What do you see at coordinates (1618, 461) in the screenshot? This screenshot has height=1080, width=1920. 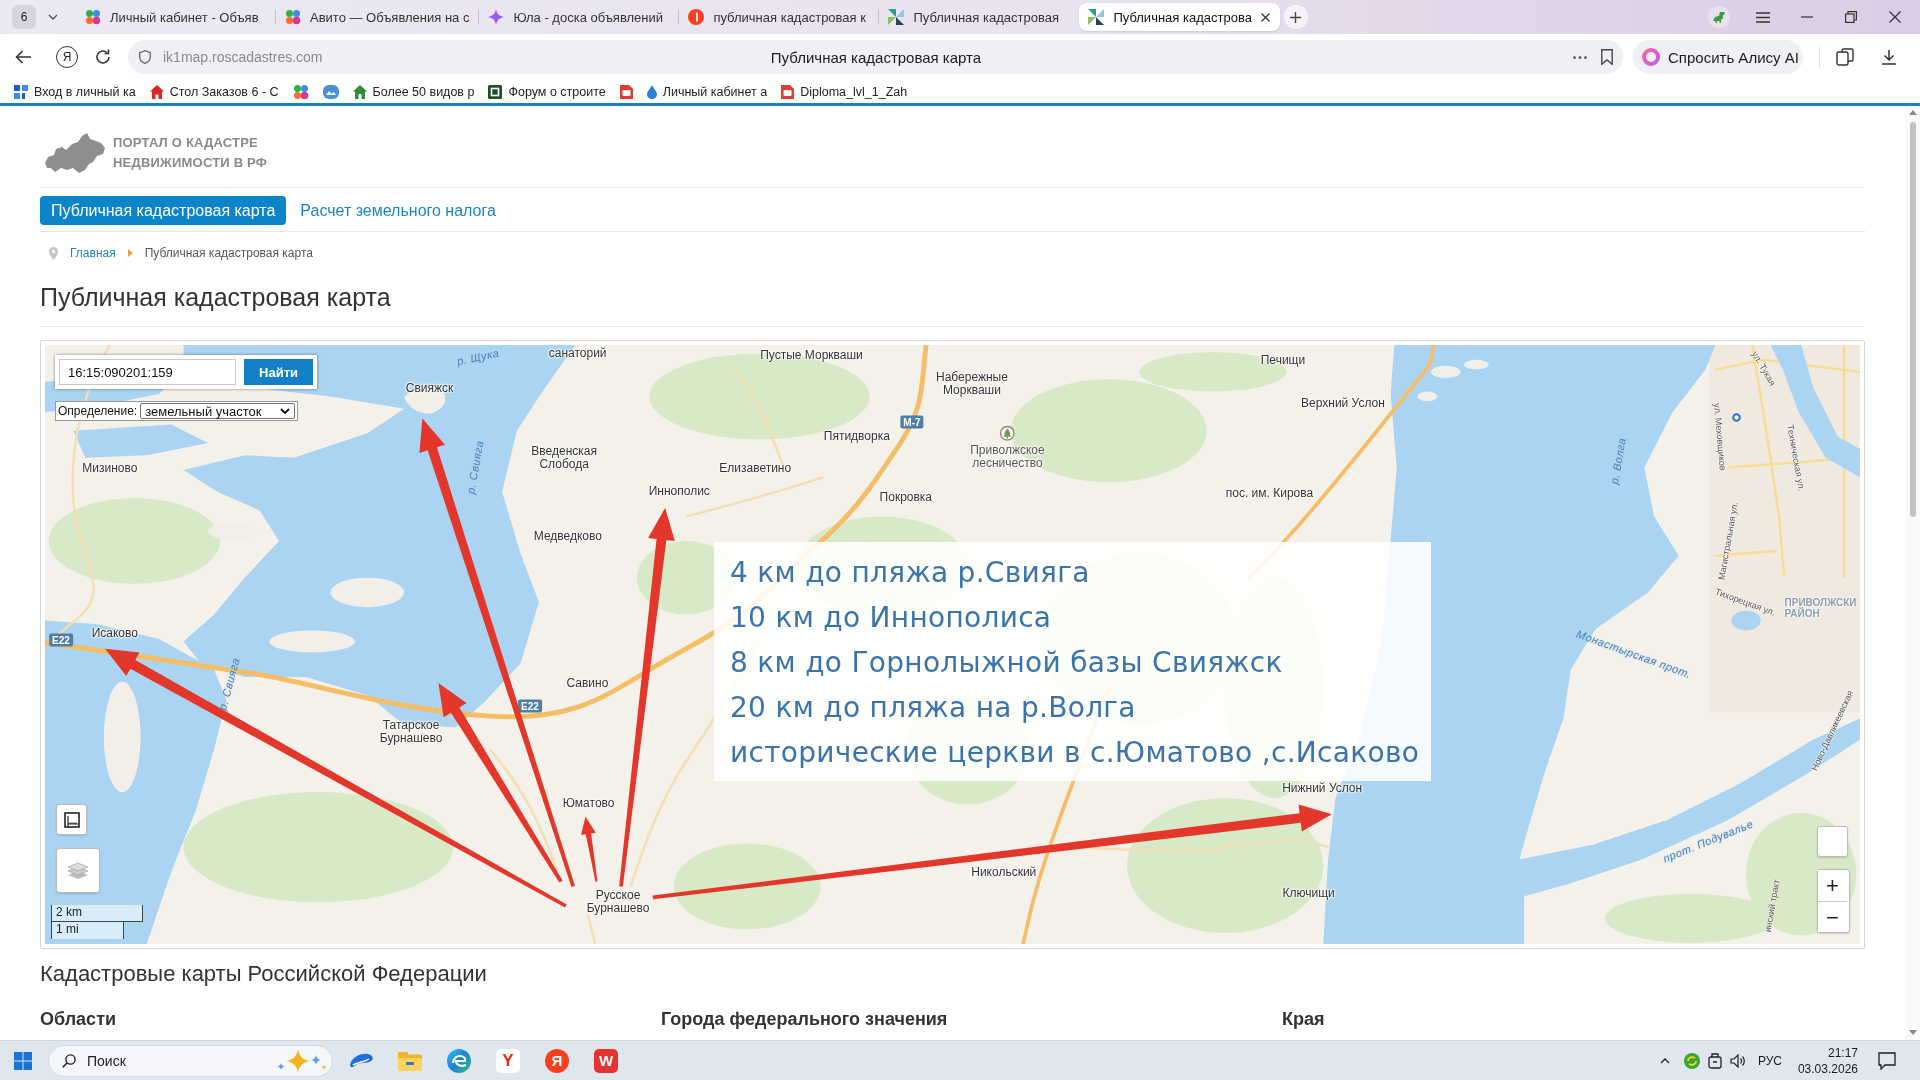 I see `water-label: р. Волга` at bounding box center [1618, 461].